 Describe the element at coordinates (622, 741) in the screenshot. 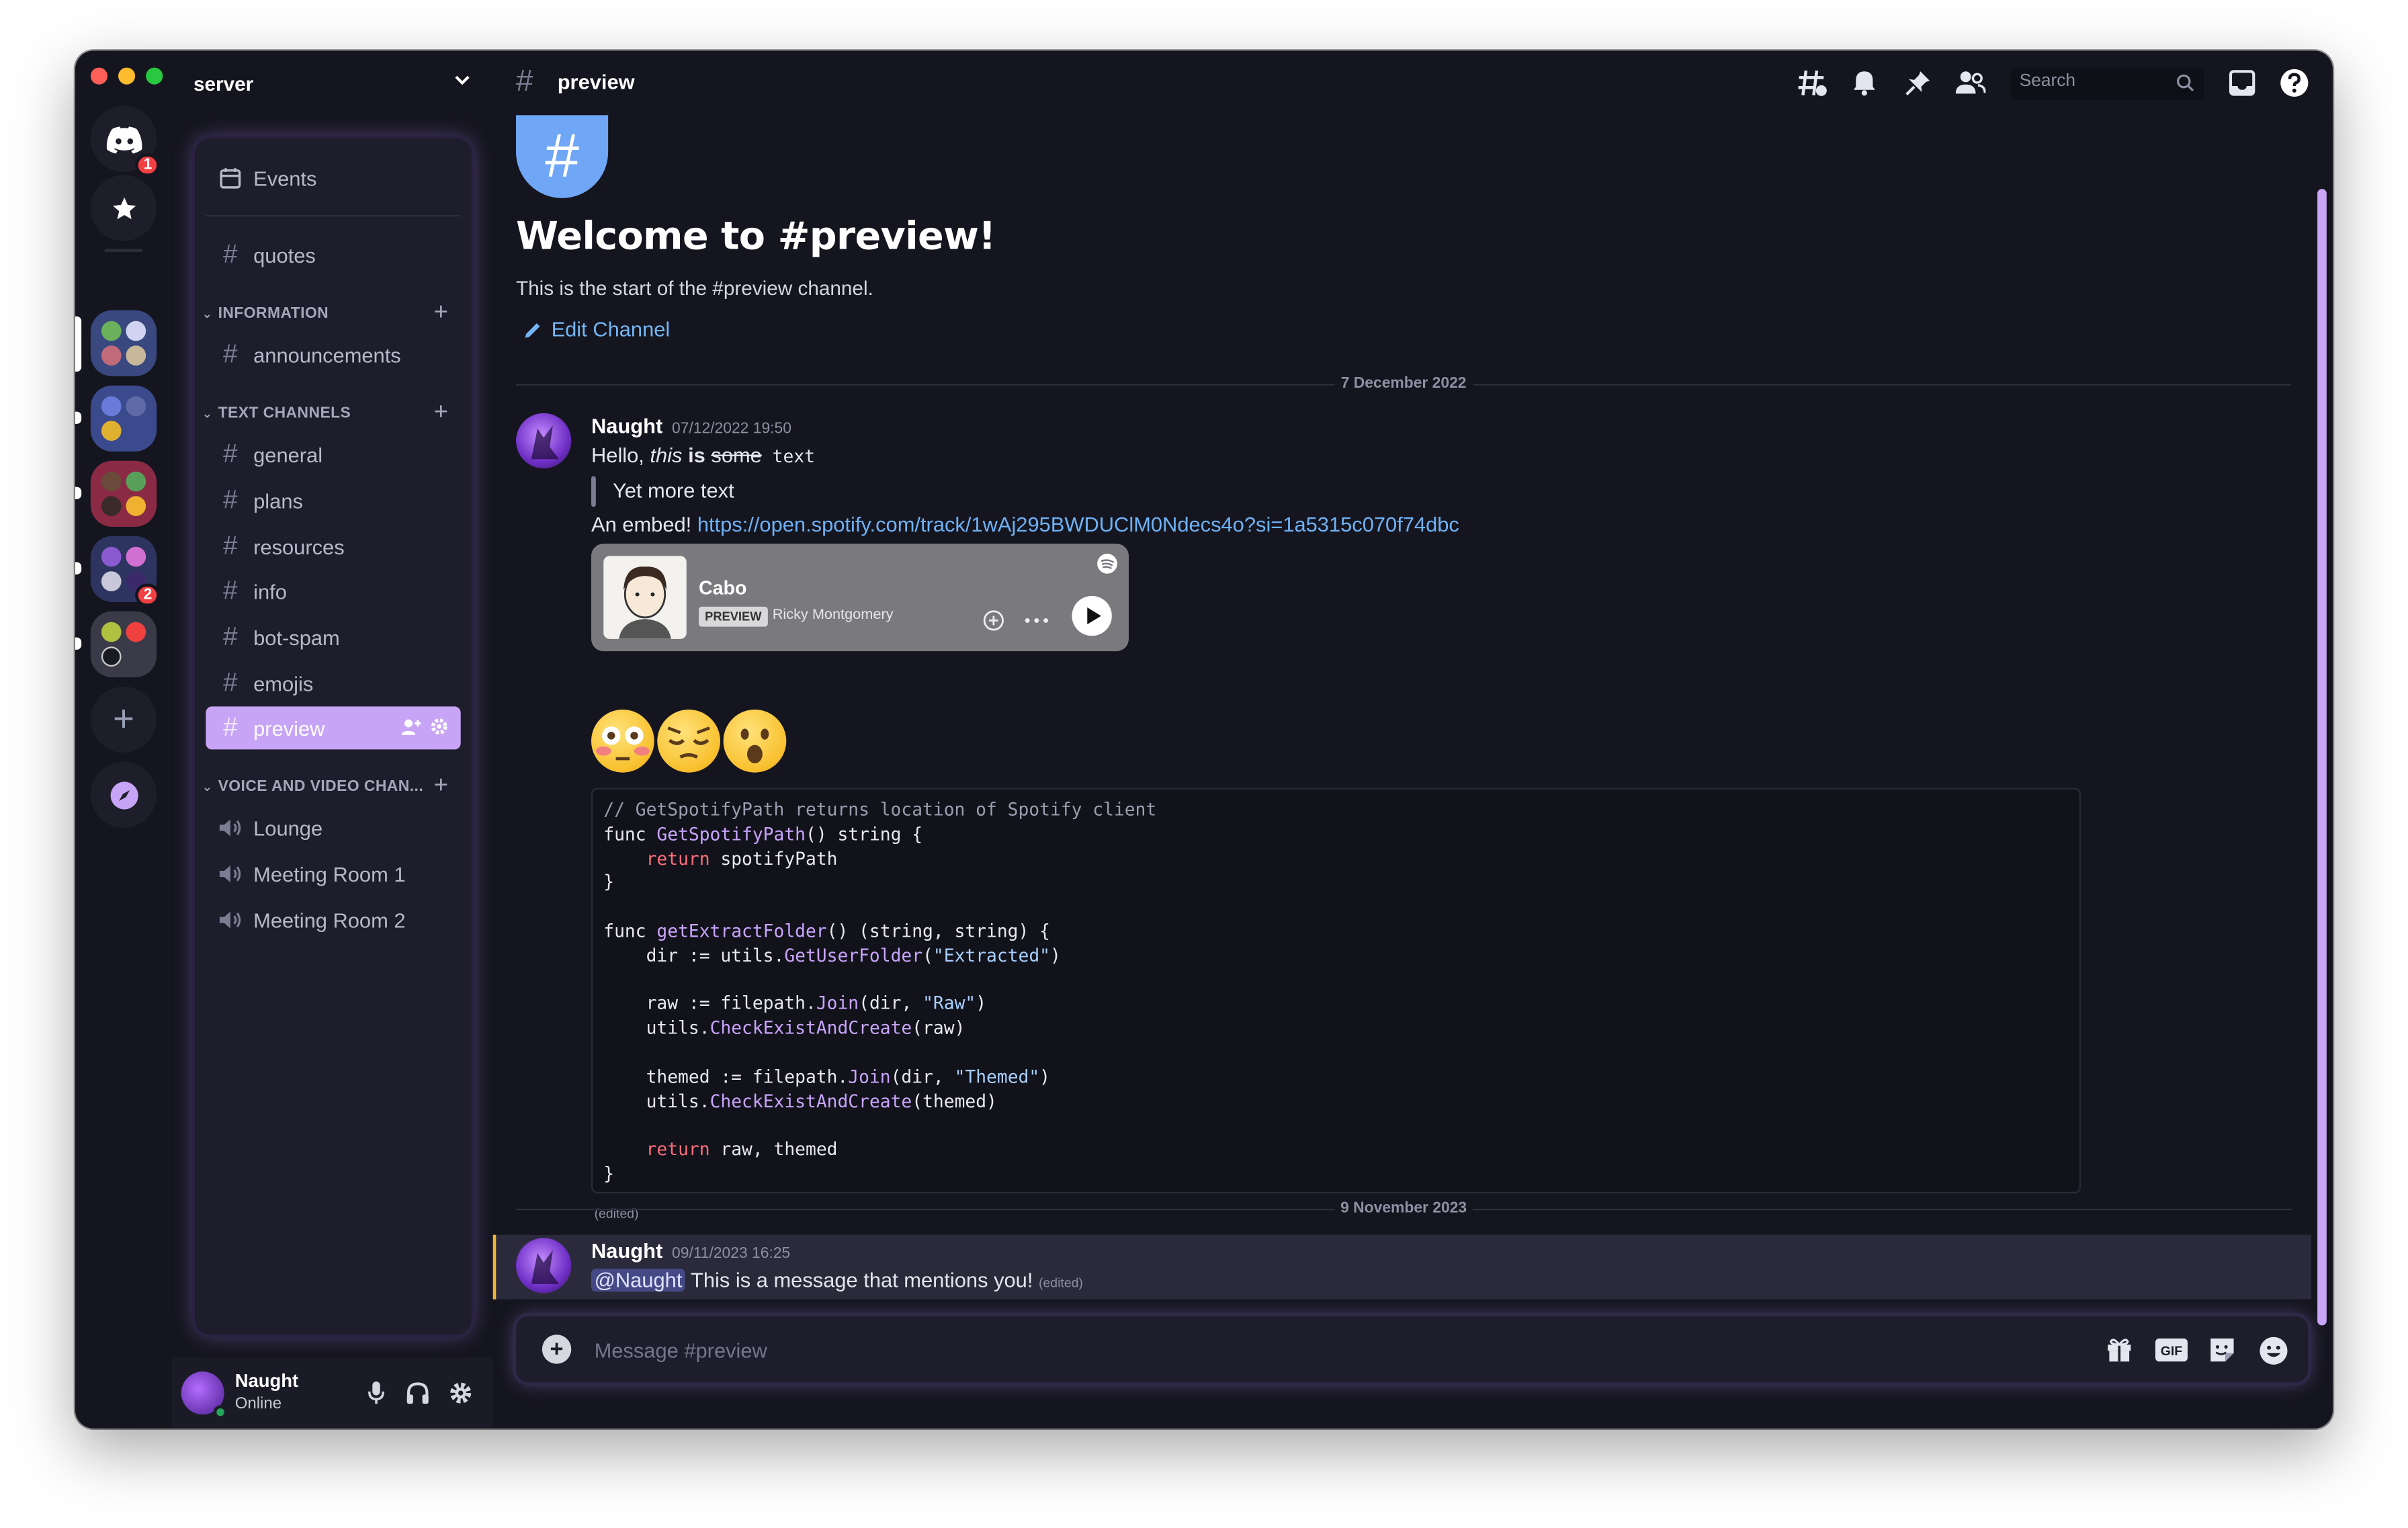

I see `flushed-emoji-icon` at that location.